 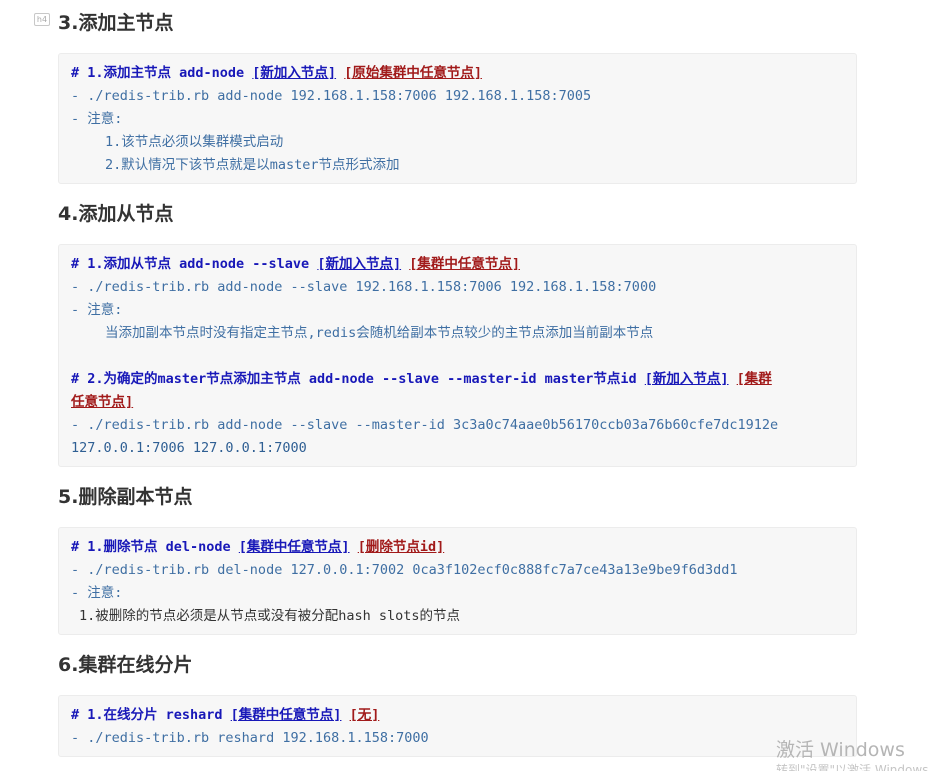 I want to click on code-line: 1.该节点必须以集群模式启动, so click(x=194, y=142).